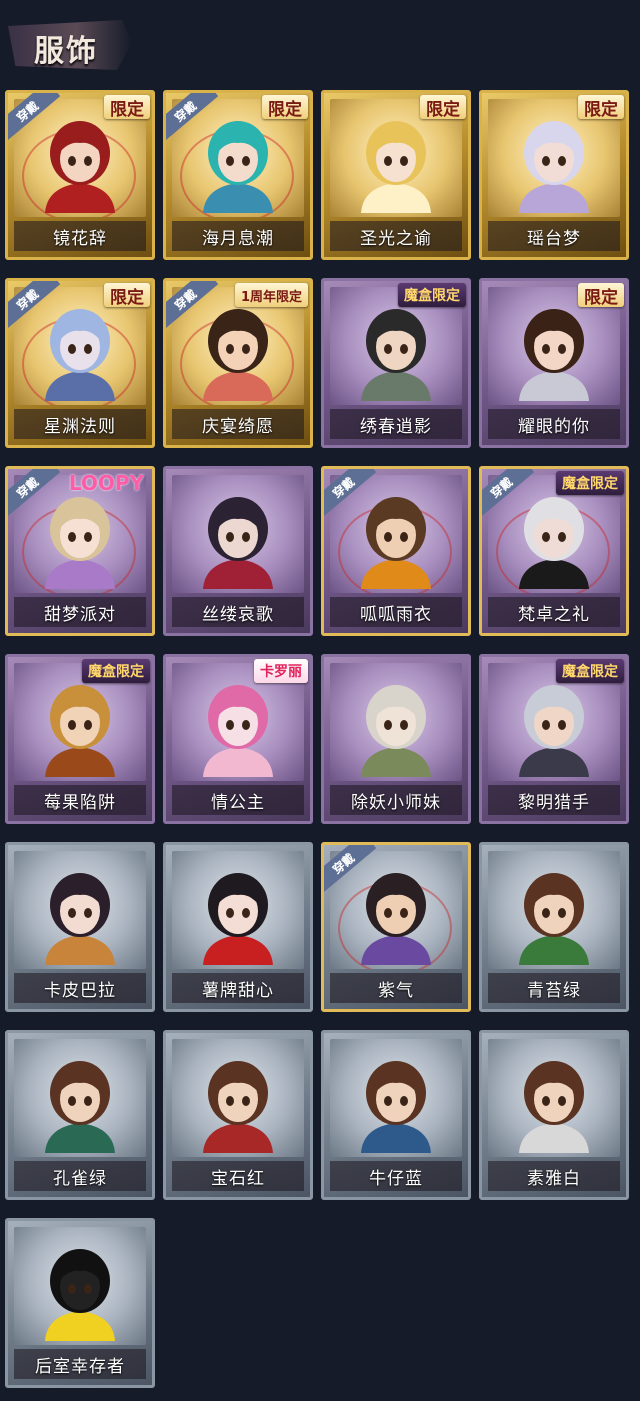 The image size is (640, 1401). I want to click on capybara-hood-portrait-icon, so click(80, 919).